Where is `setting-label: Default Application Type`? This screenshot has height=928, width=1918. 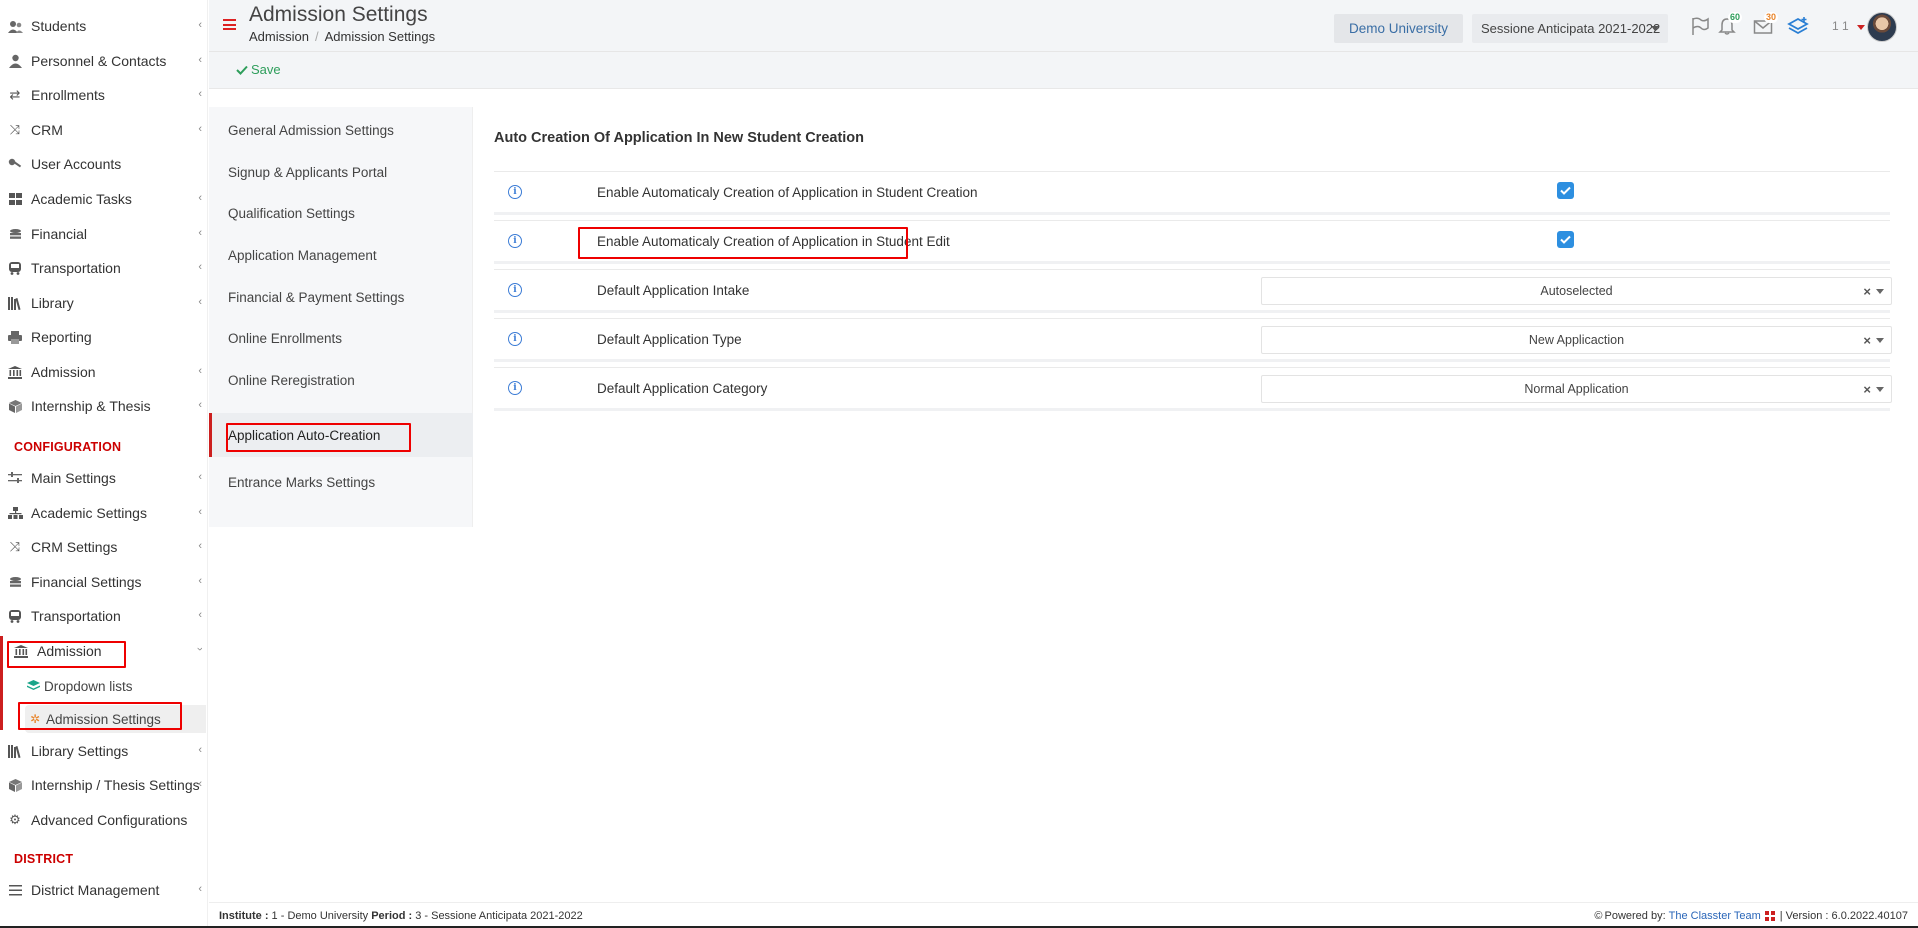 setting-label: Default Application Type is located at coordinates (669, 339).